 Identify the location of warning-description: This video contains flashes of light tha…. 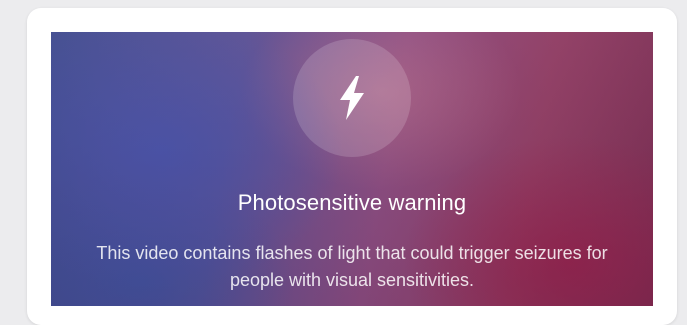
(352, 266).